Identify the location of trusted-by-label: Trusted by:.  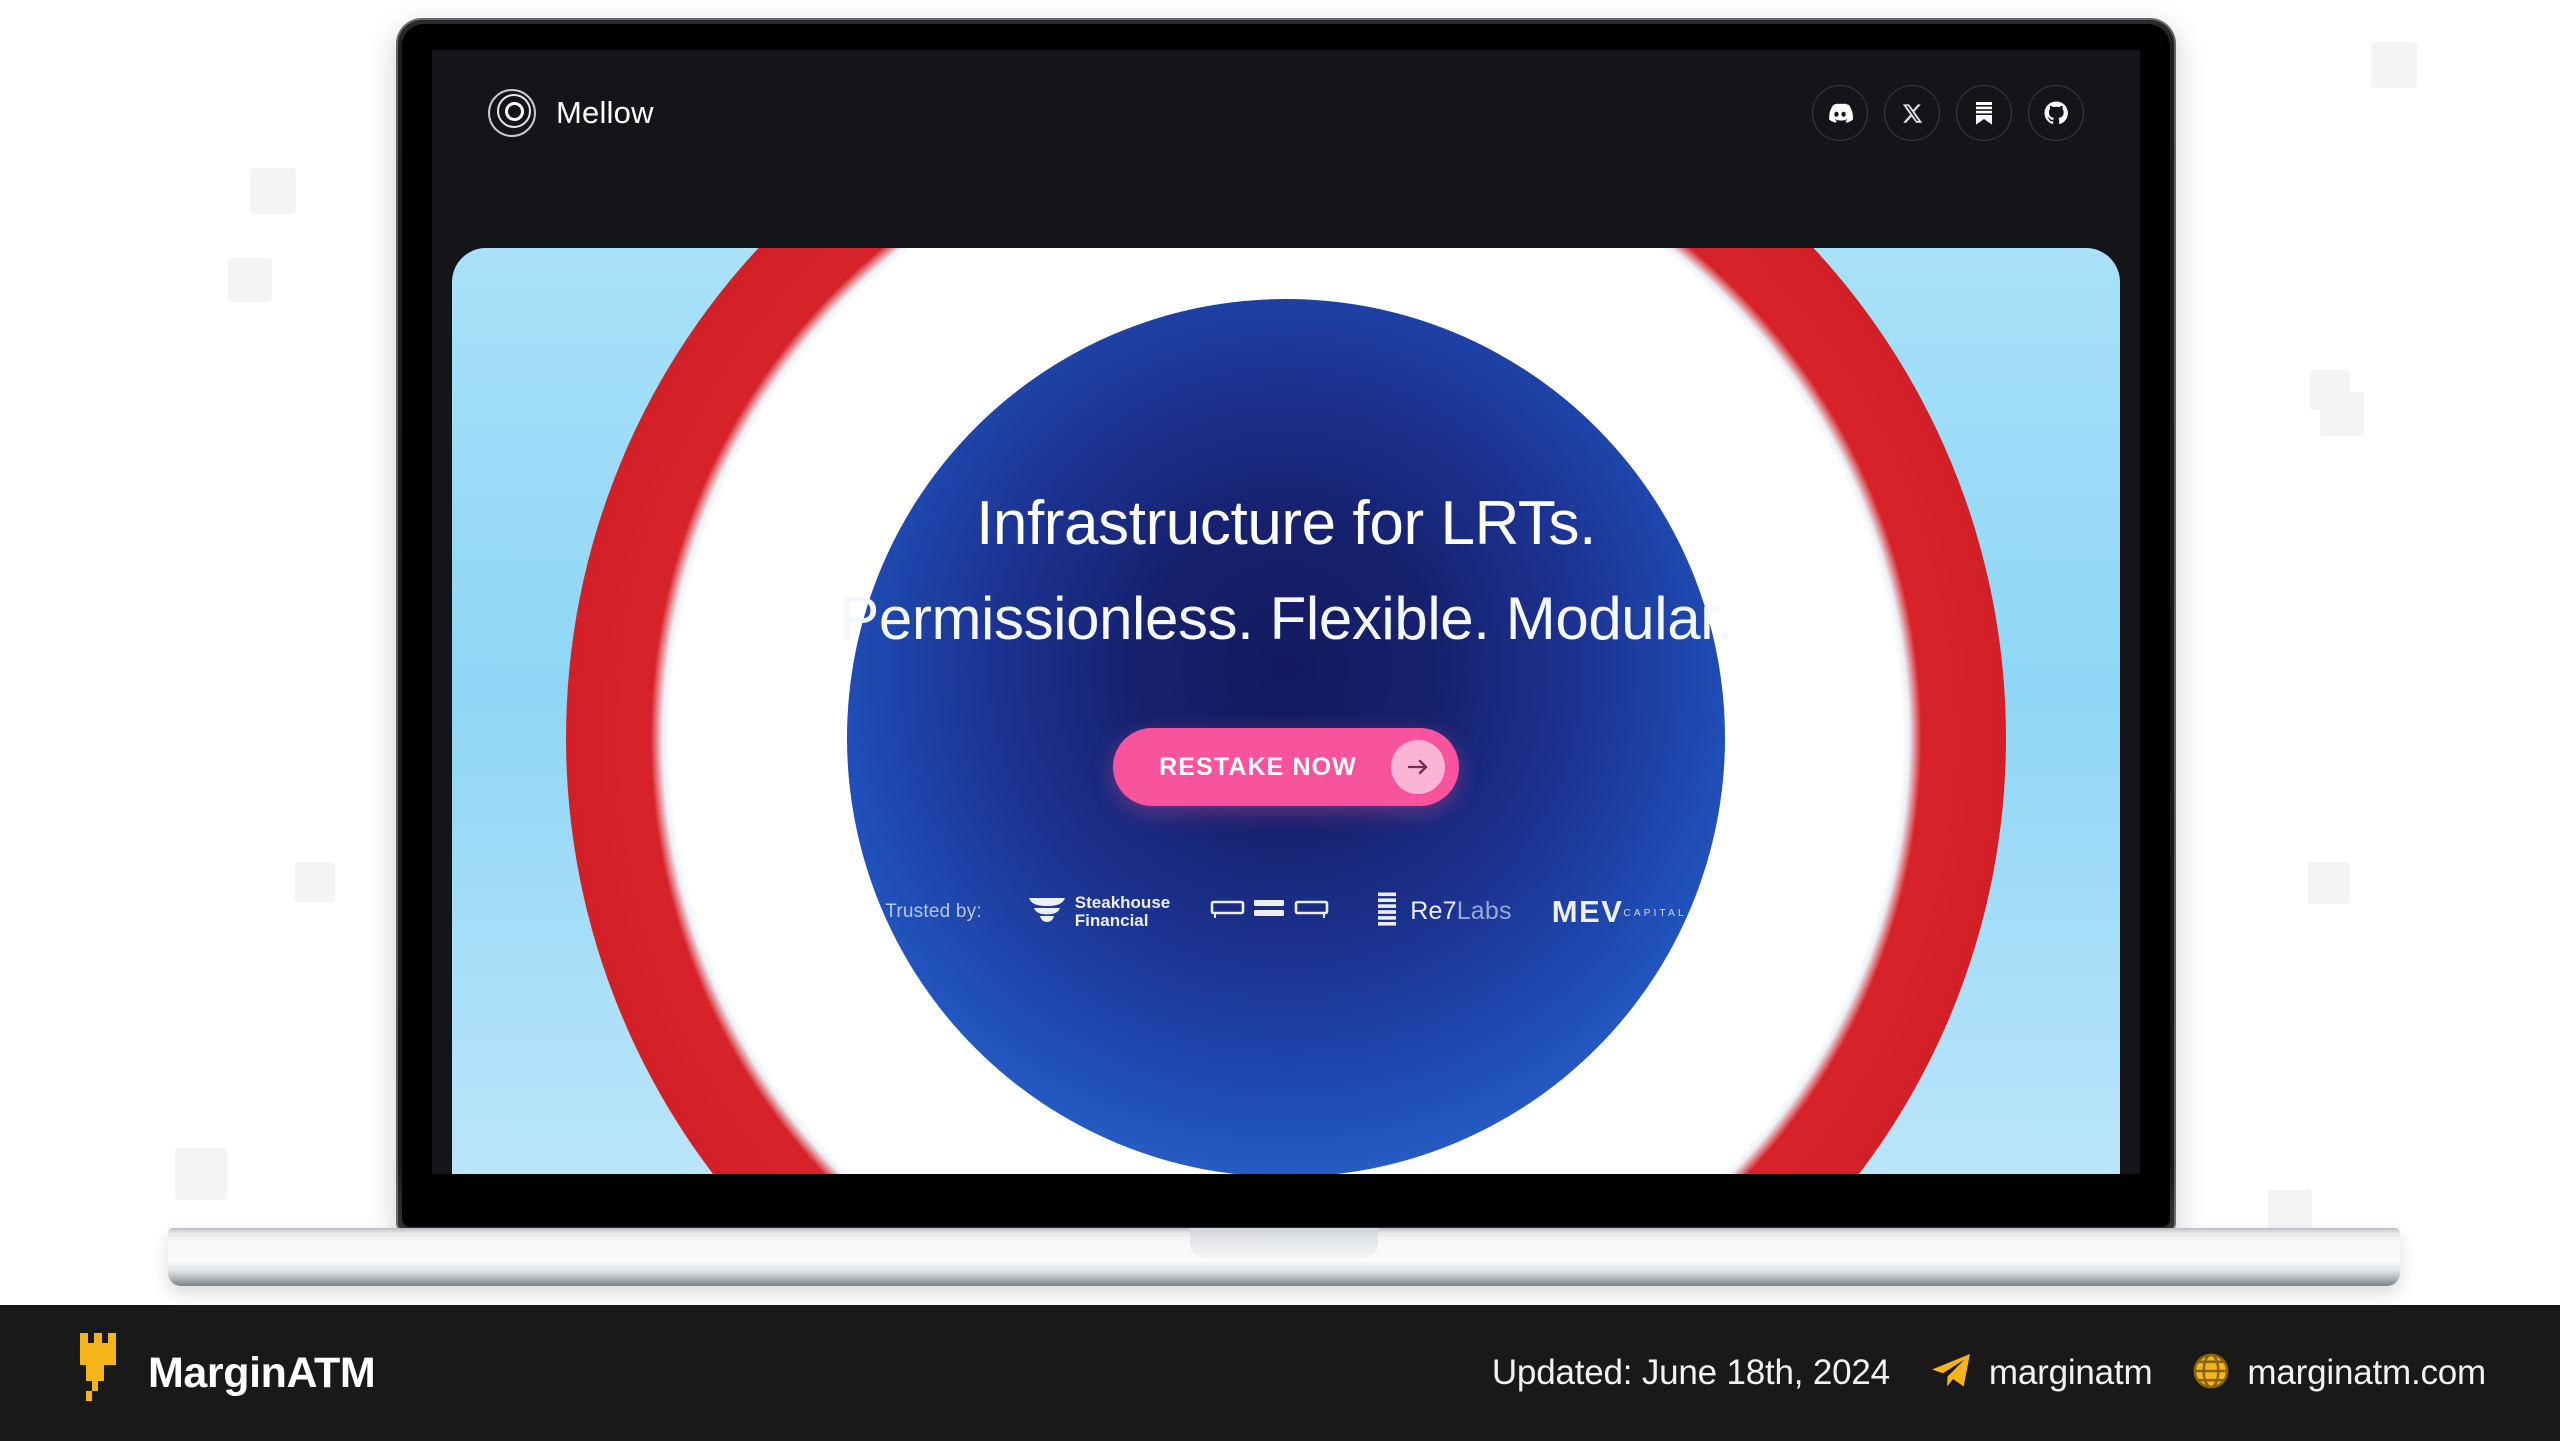
(933, 911).